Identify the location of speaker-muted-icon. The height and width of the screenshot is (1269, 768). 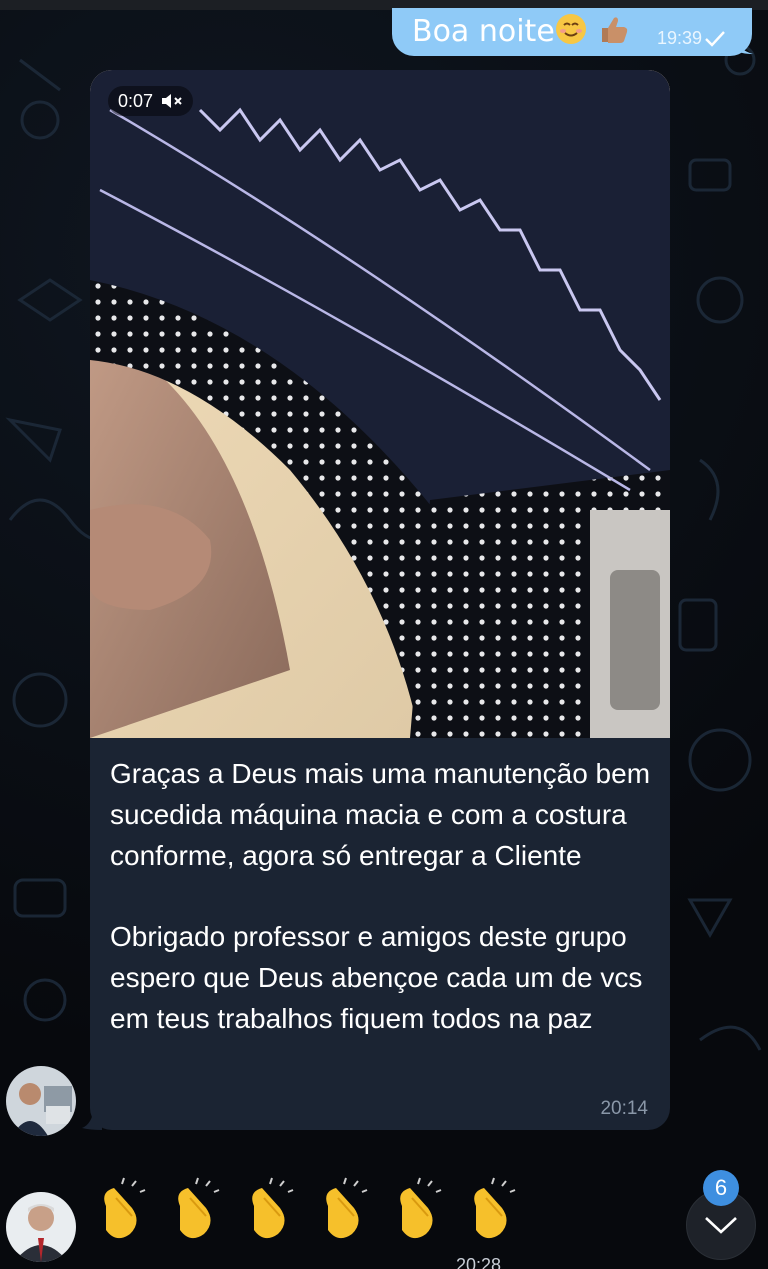
(172, 101).